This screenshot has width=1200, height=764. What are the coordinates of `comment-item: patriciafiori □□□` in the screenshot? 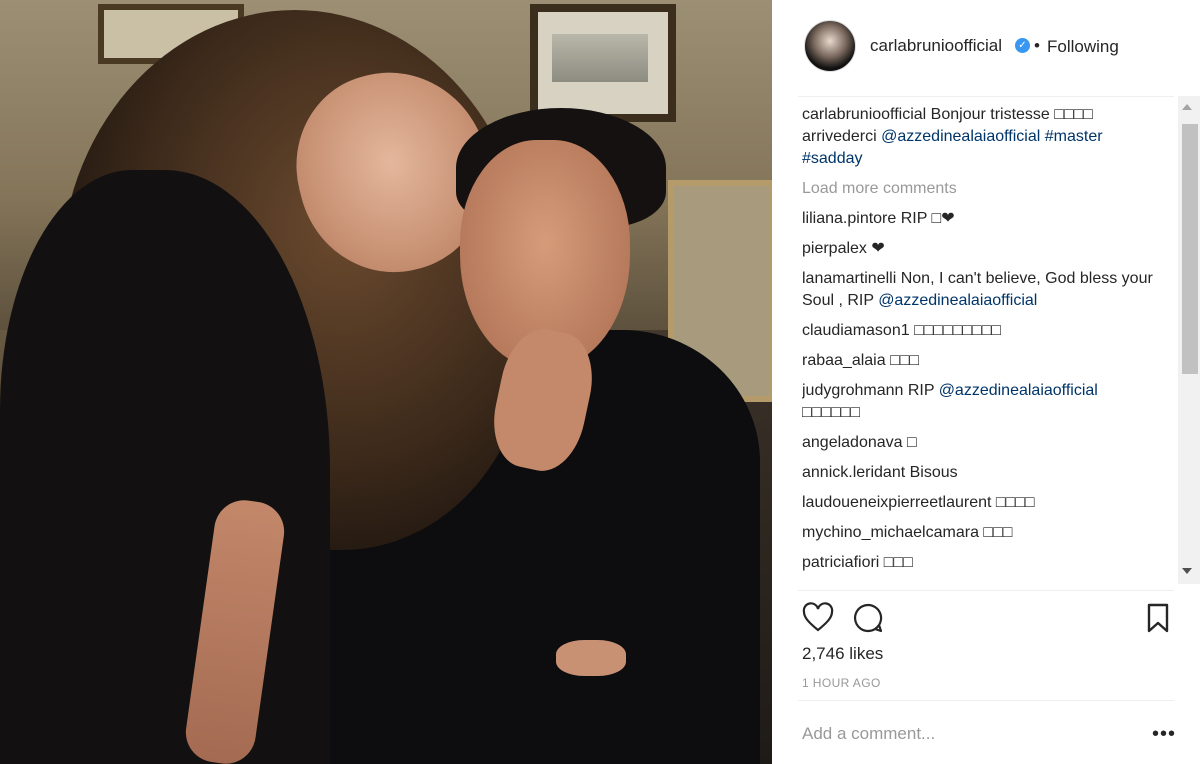 It's located at (984, 563).